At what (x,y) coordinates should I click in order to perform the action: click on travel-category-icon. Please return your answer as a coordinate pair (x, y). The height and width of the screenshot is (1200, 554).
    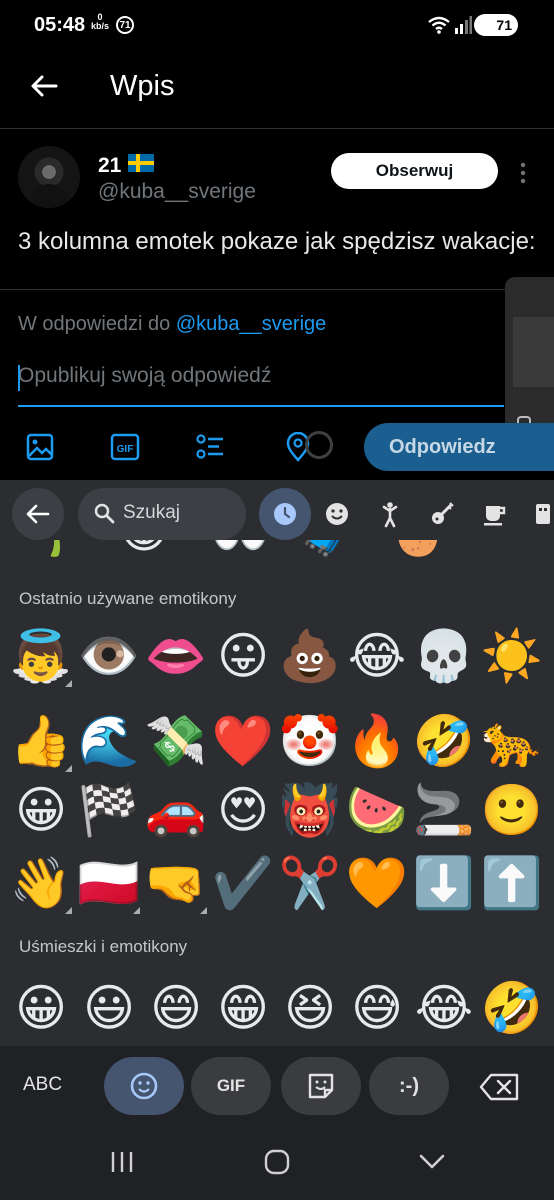
    Looking at the image, I should click on (543, 514).